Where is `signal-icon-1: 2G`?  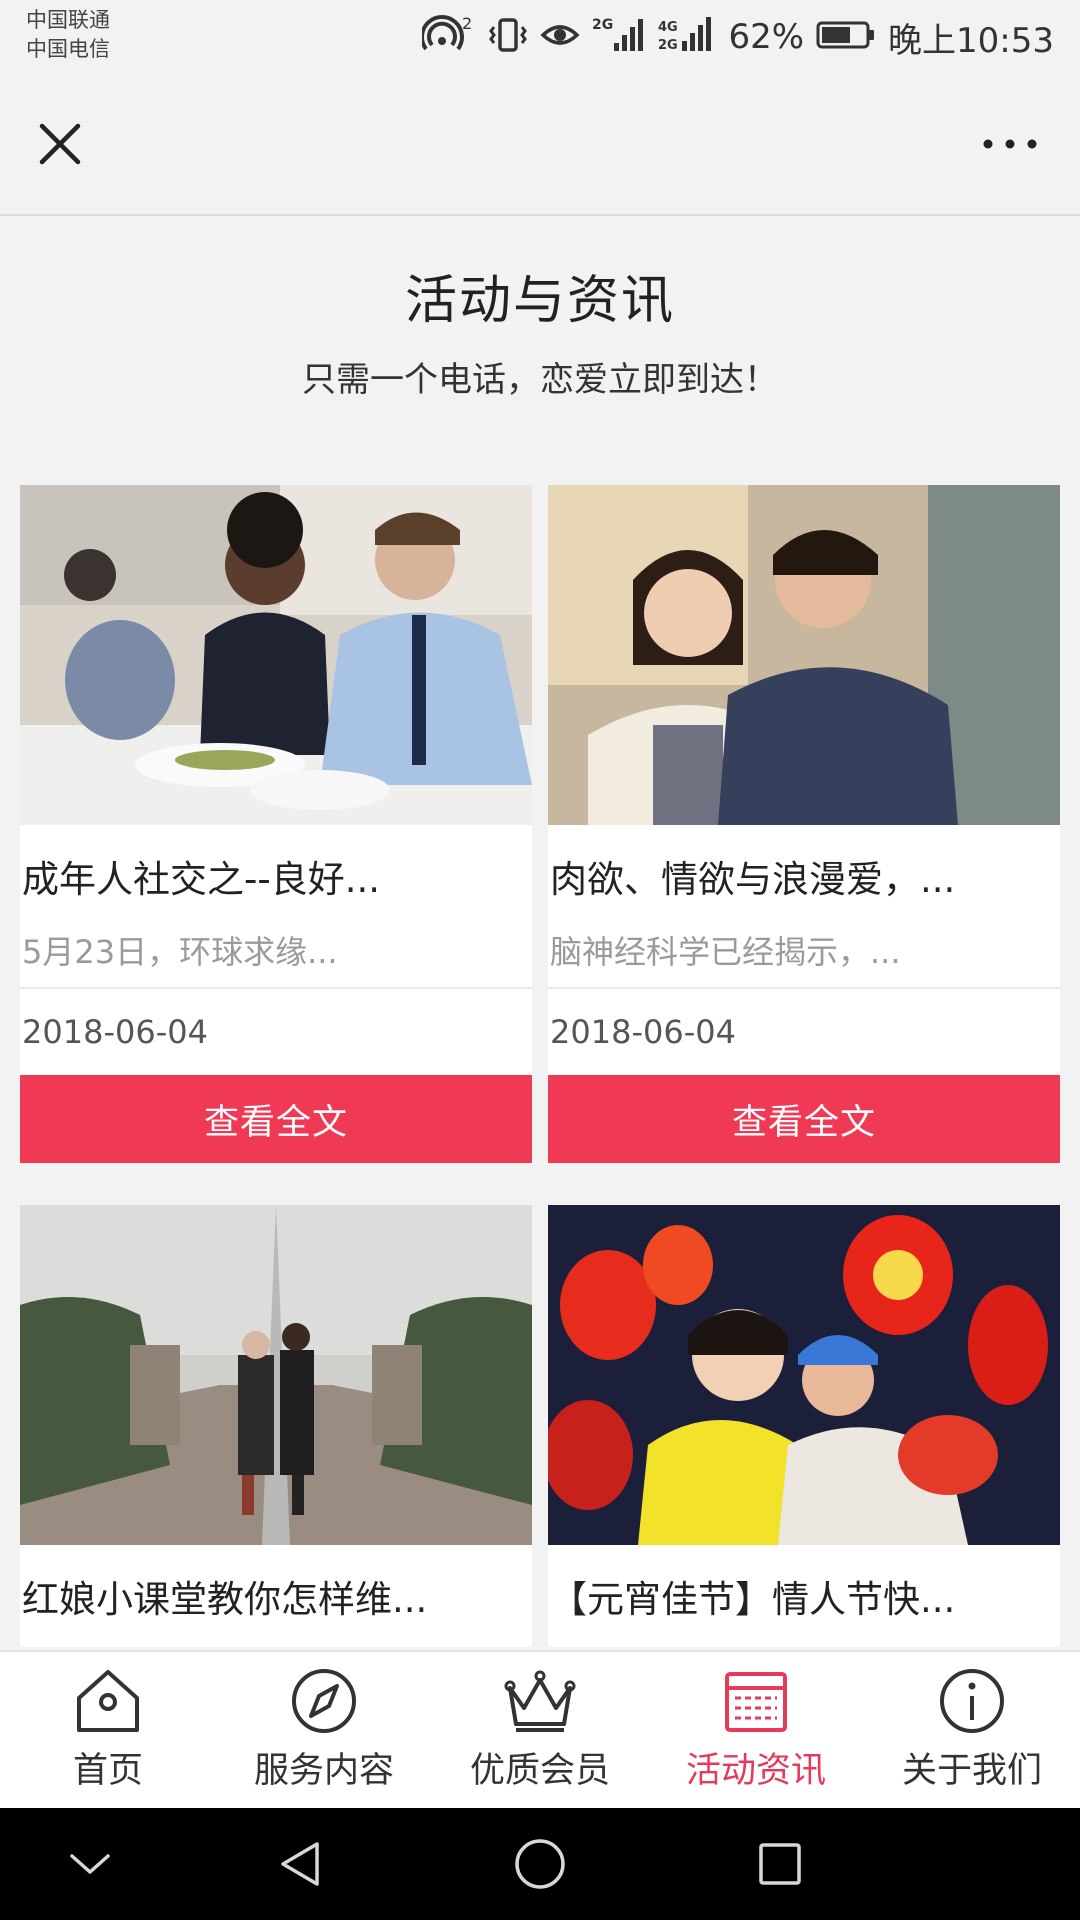
signal-icon-1: 2G is located at coordinates (619, 37).